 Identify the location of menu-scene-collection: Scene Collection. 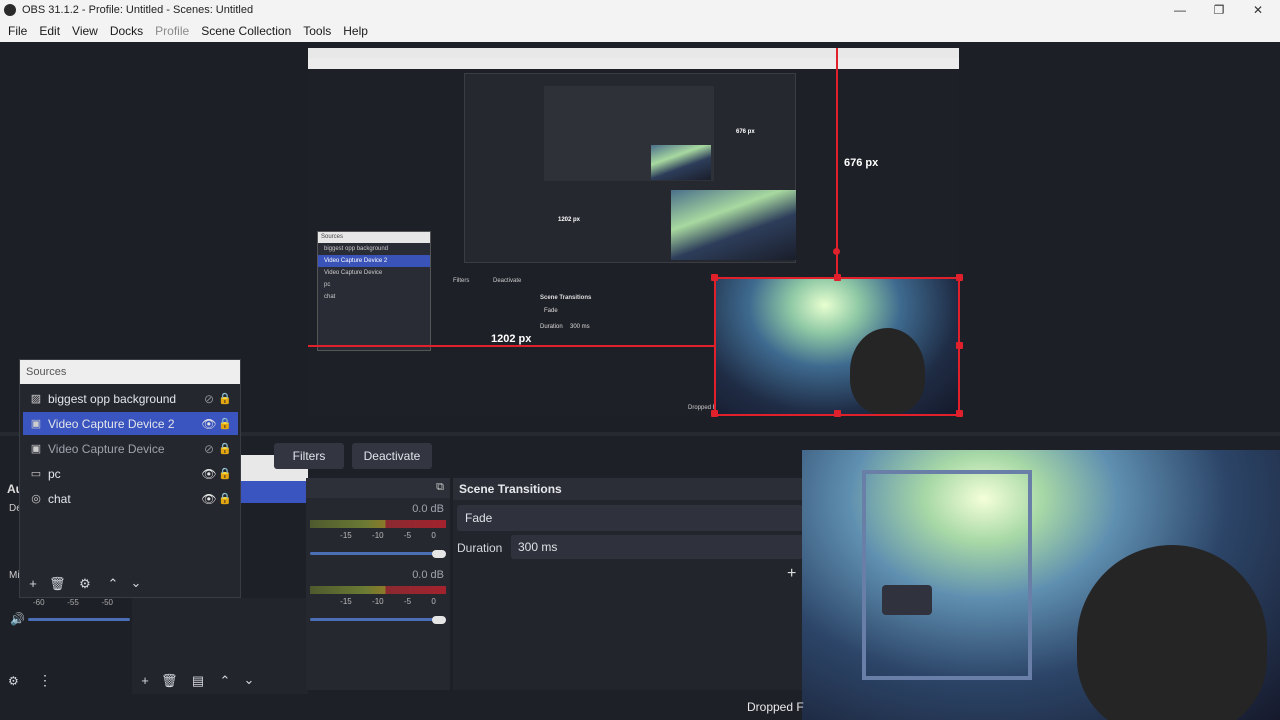
(246, 31).